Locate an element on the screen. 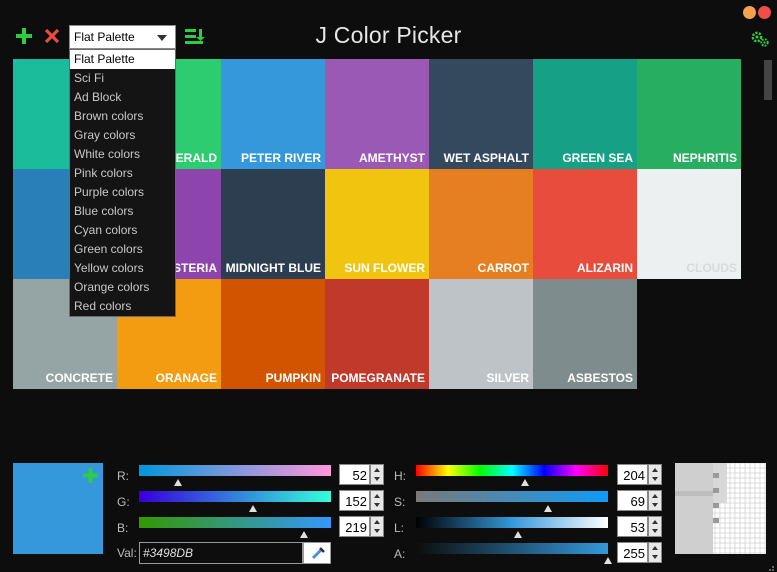  magnifier-preview is located at coordinates (720, 508).